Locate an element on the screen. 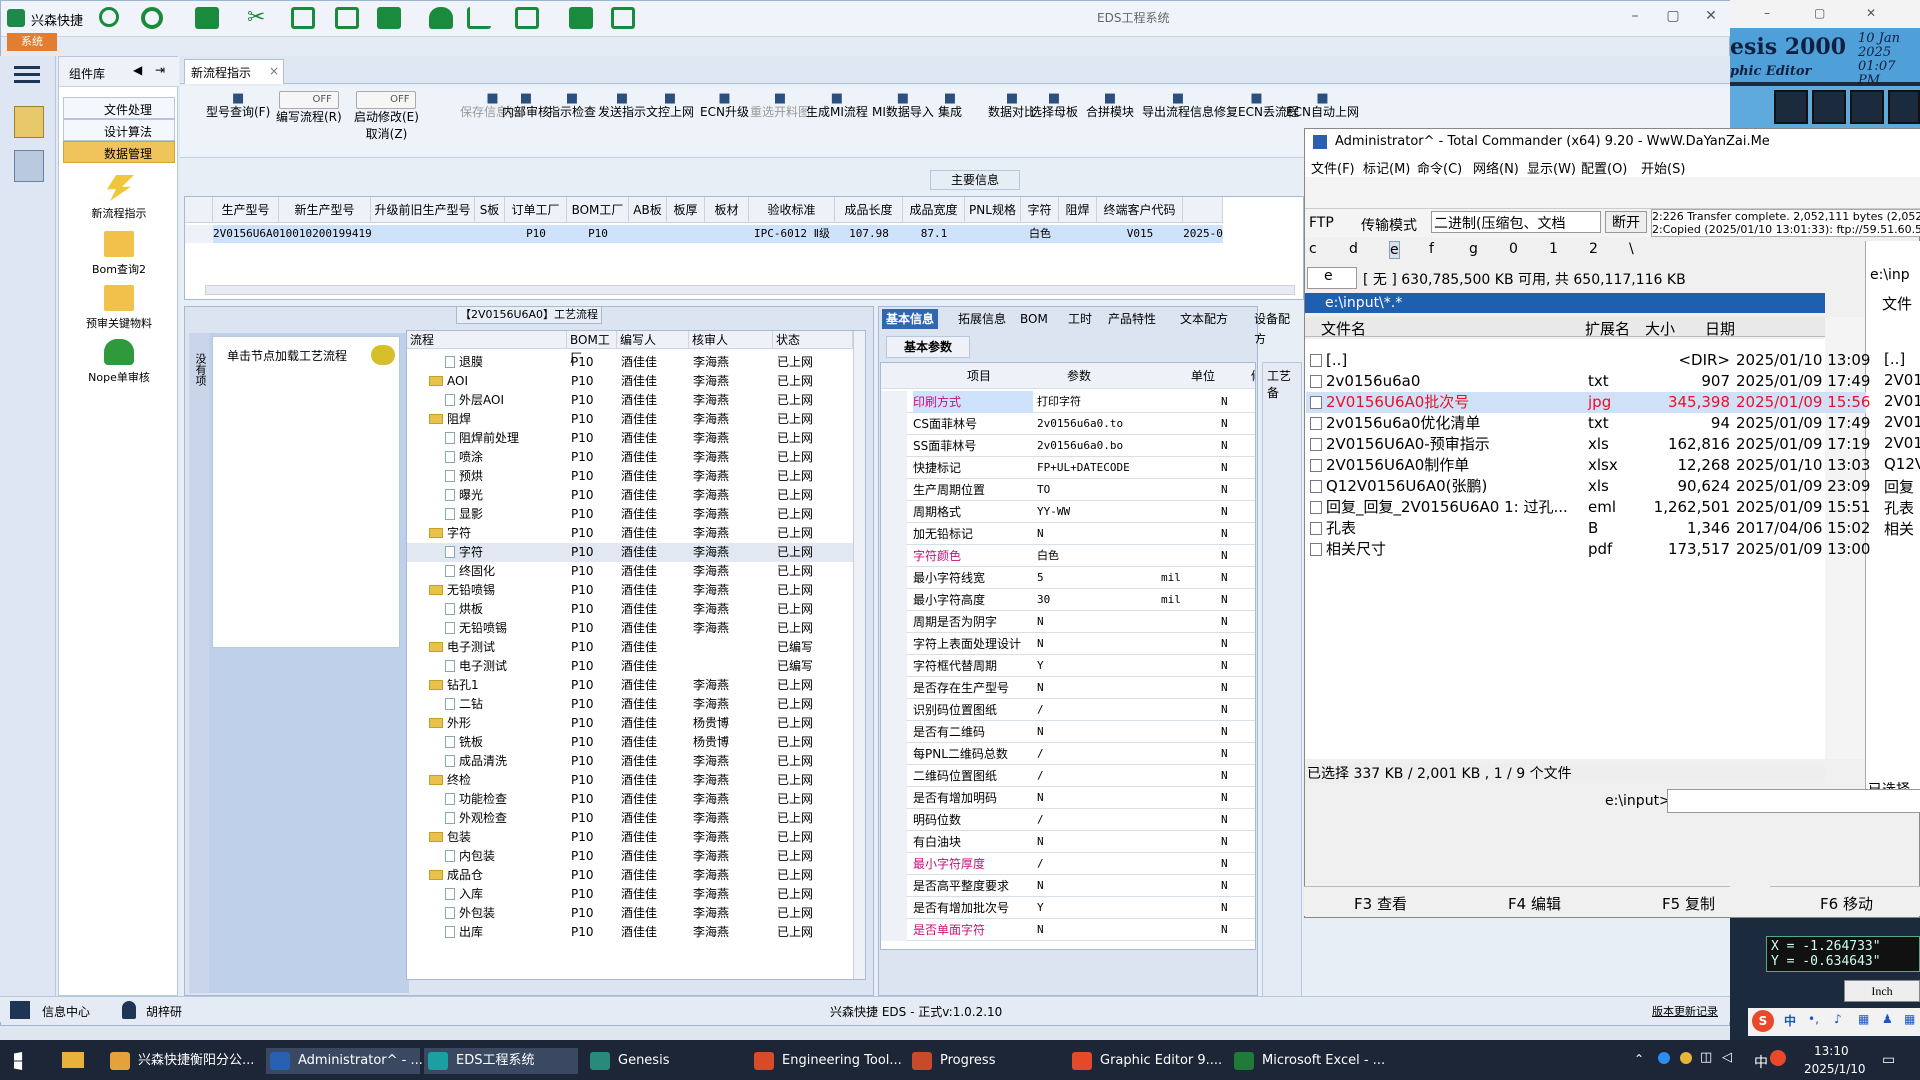 This screenshot has height=1080, width=1920. right-col: 文件 is located at coordinates (1897, 303).